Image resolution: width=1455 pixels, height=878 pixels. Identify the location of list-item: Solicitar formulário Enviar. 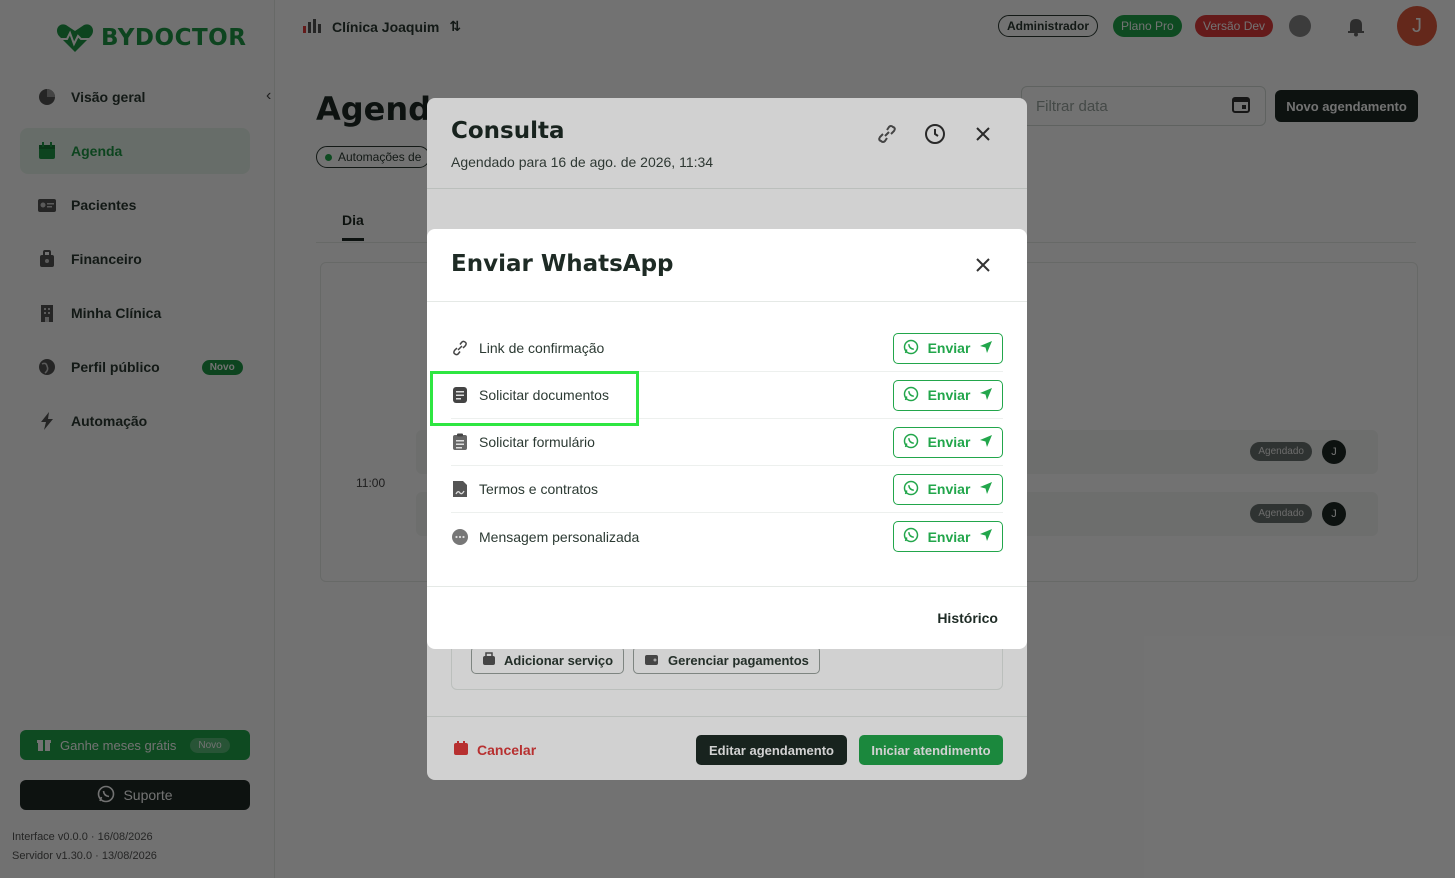
(727, 442).